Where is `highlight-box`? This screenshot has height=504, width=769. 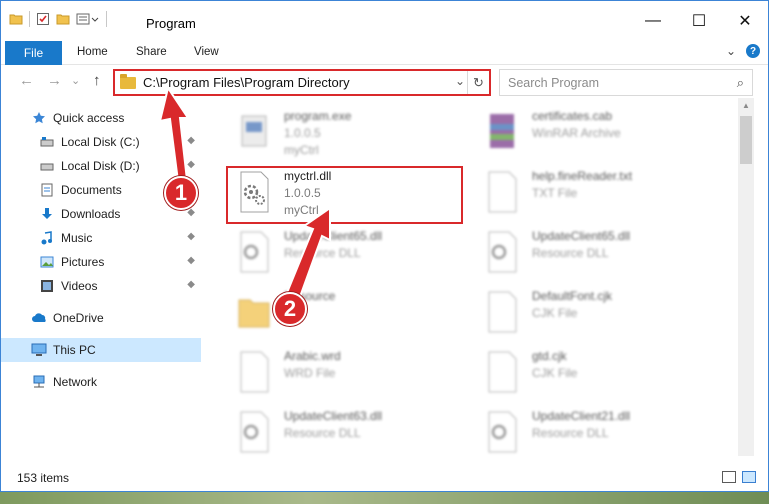
highlight-box is located at coordinates (344, 195).